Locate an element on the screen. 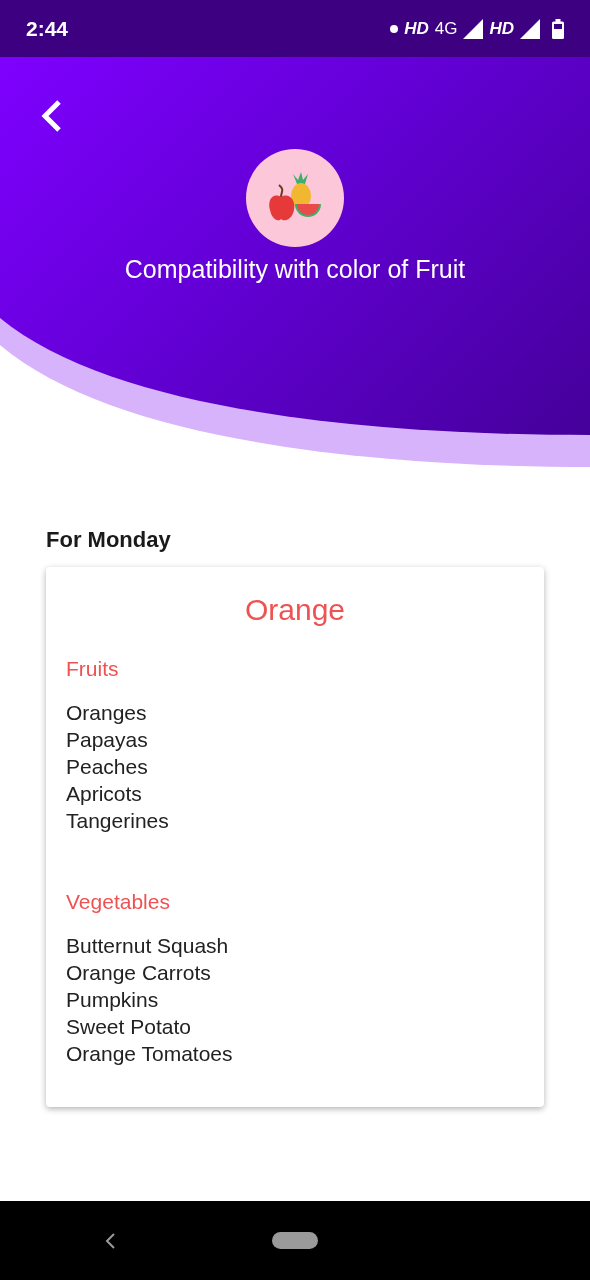 Image resolution: width=590 pixels, height=1280 pixels. produce-item: Oranges is located at coordinates (107, 713).